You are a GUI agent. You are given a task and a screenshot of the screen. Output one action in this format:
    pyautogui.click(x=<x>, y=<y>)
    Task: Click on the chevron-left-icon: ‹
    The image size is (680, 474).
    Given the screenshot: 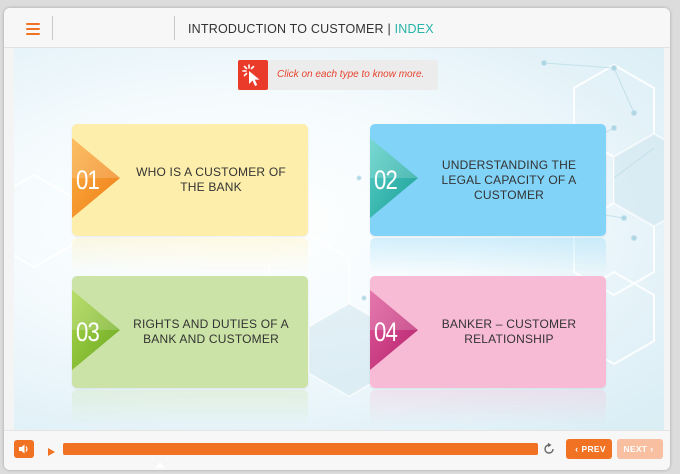 What is the action you would take?
    pyautogui.click(x=577, y=449)
    